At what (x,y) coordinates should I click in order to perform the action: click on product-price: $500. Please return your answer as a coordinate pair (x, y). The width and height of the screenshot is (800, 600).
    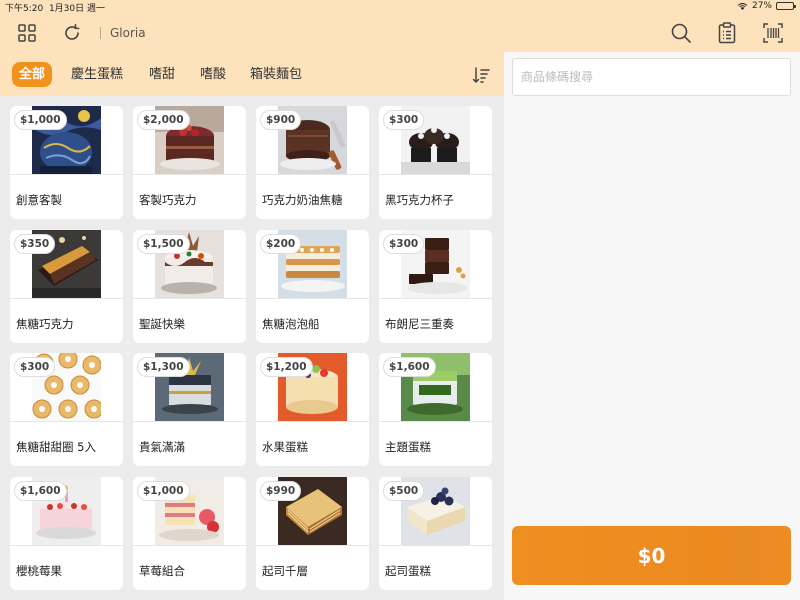
    Looking at the image, I should click on (404, 491).